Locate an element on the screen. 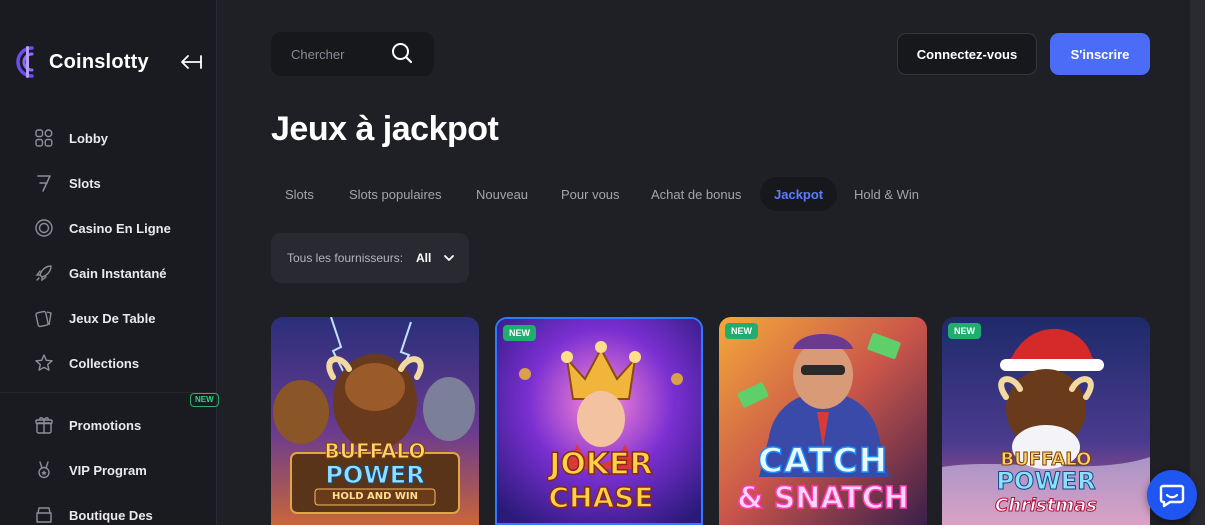 This screenshot has width=1205, height=525. rocket-icon is located at coordinates (43, 273).